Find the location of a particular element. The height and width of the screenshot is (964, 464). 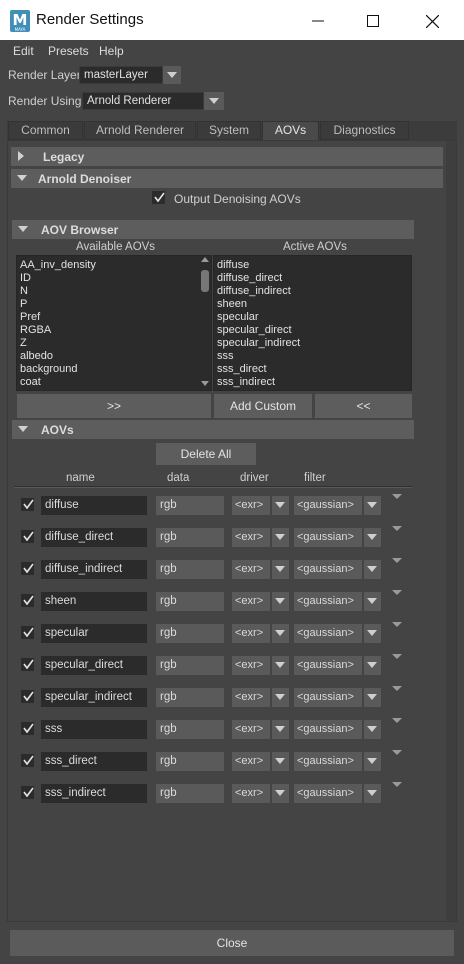

list-item: diffuse is located at coordinates (233, 265).